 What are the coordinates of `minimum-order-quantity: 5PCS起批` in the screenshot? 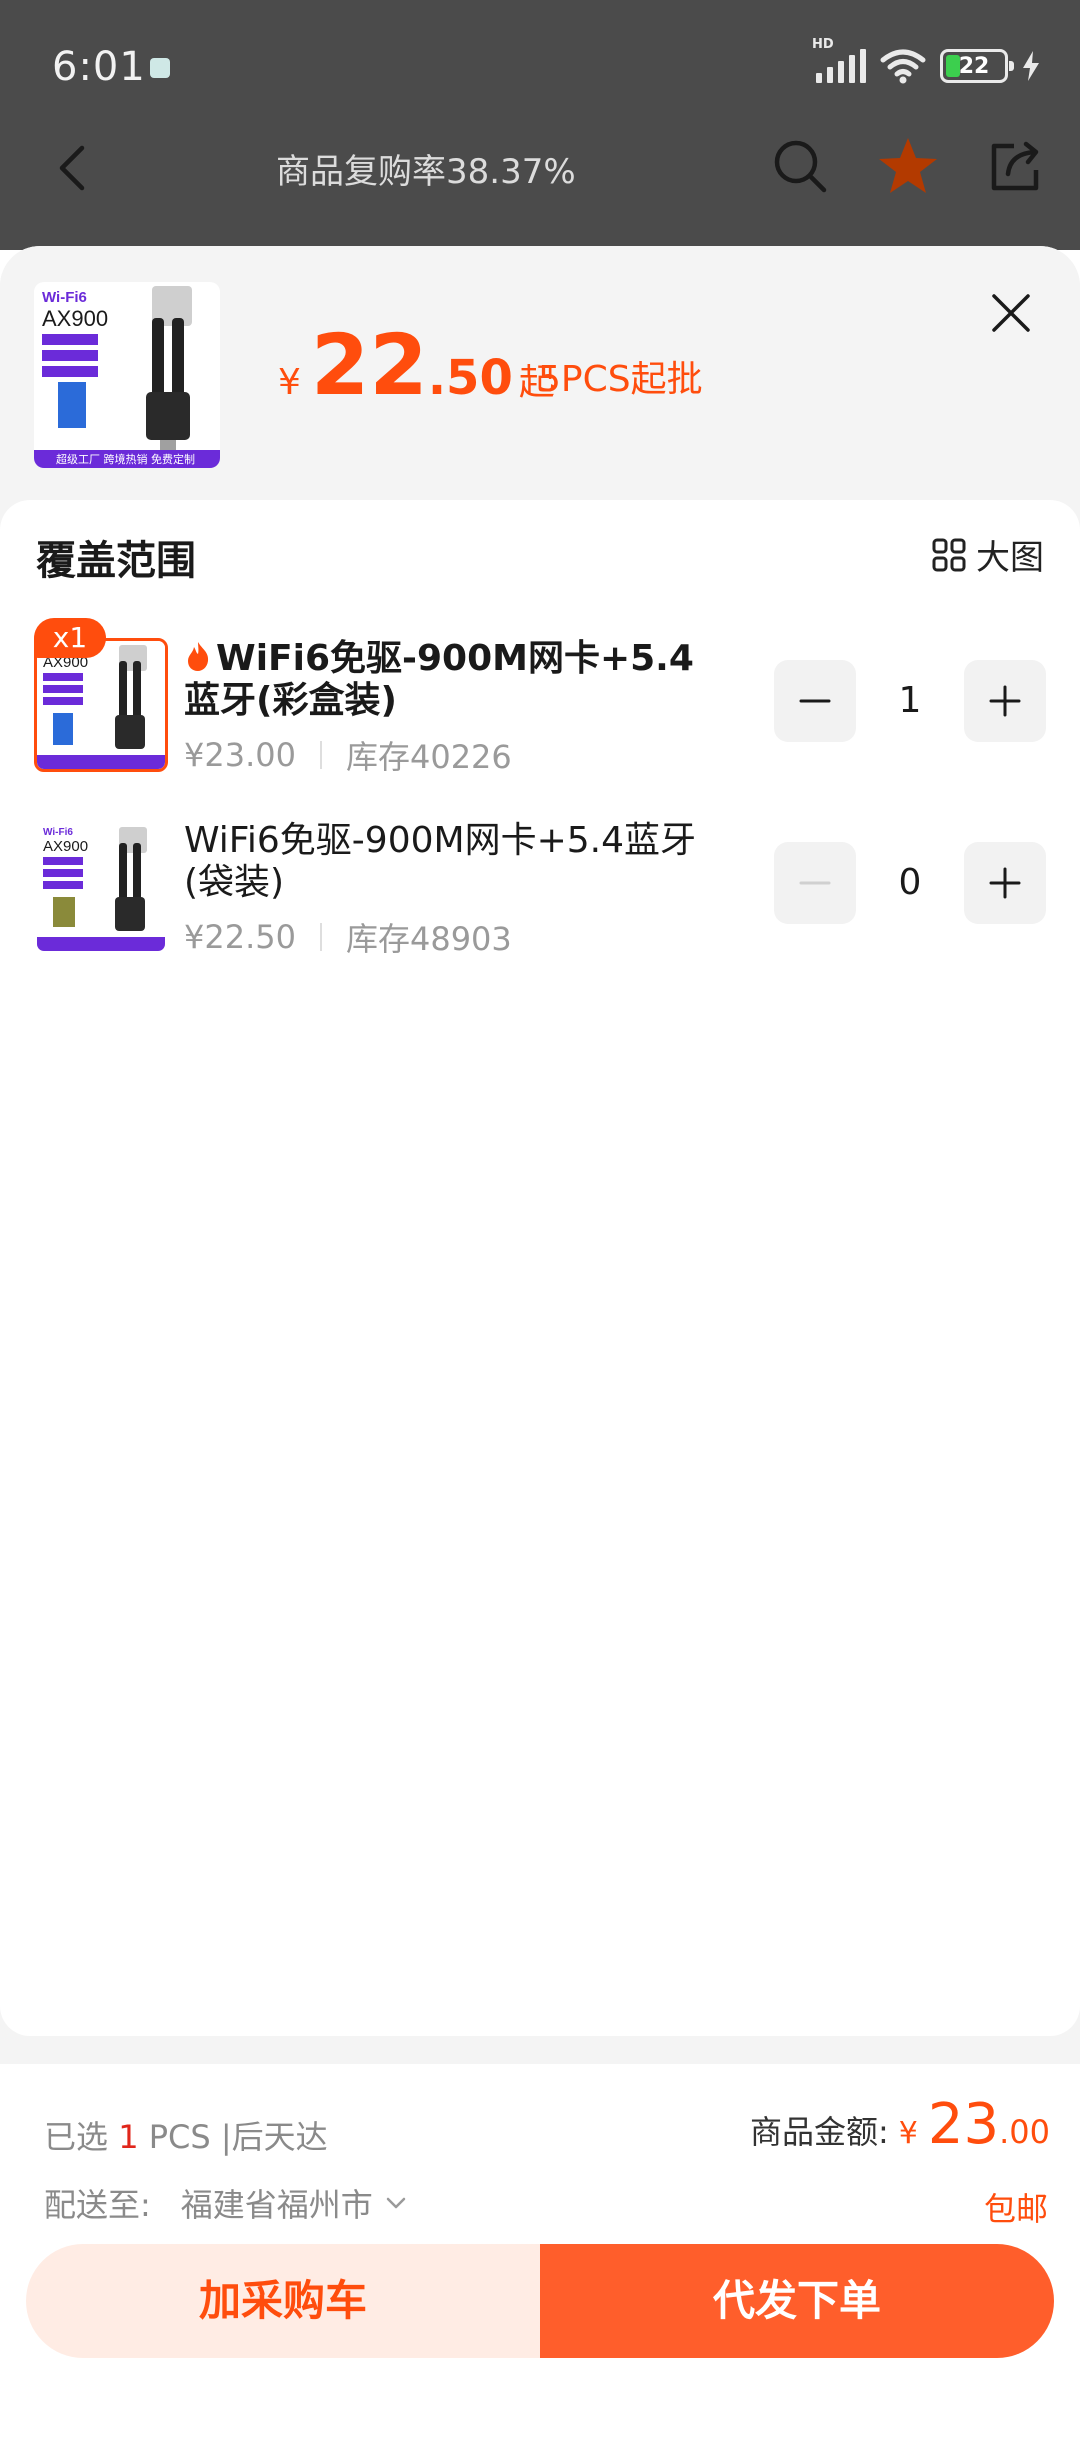 It's located at (620, 379).